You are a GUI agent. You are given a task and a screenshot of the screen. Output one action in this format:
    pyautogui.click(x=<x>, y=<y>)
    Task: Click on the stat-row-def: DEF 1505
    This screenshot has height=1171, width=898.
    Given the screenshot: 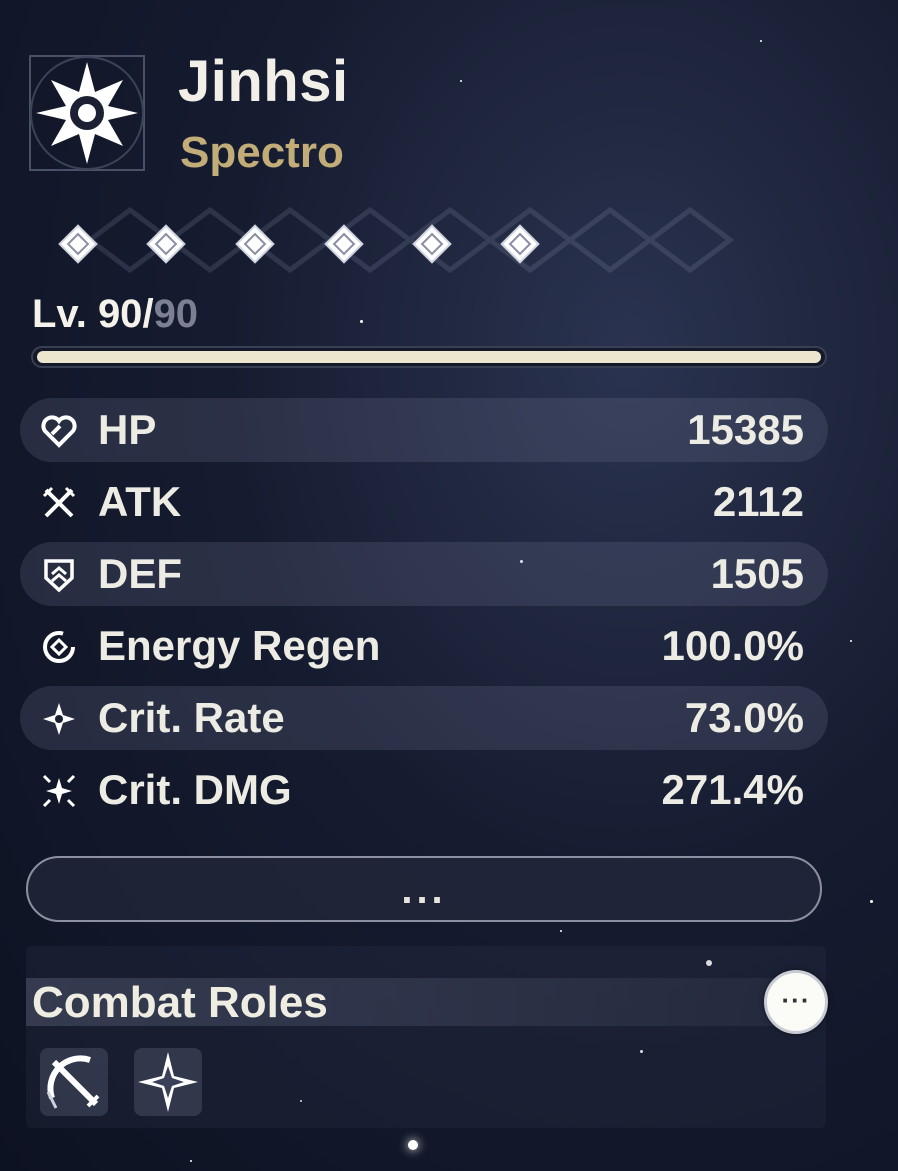 What is the action you would take?
    pyautogui.click(x=424, y=574)
    